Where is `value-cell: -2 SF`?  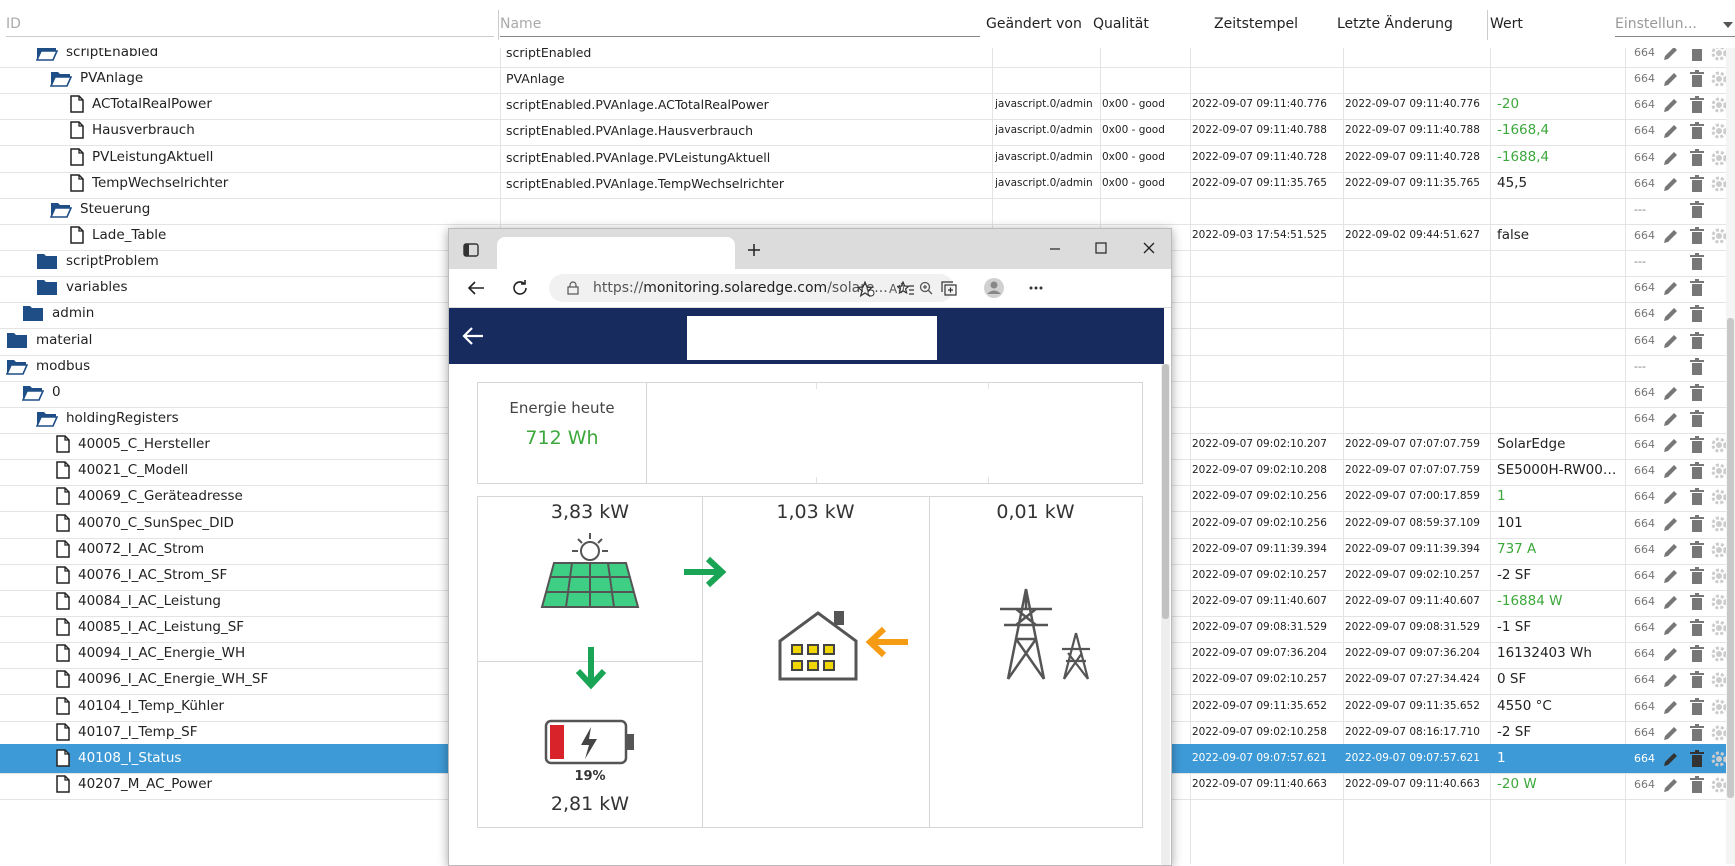
value-cell: -2 SF is located at coordinates (1557, 575).